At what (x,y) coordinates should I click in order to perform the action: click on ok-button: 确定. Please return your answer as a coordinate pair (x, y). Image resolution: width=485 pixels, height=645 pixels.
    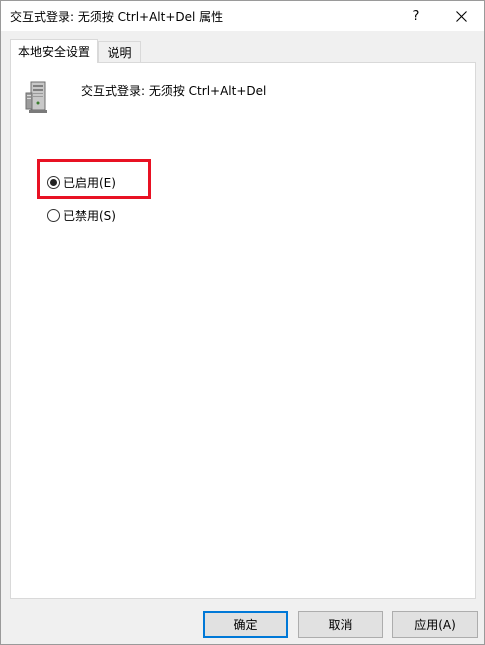
    Looking at the image, I should click on (245, 624).